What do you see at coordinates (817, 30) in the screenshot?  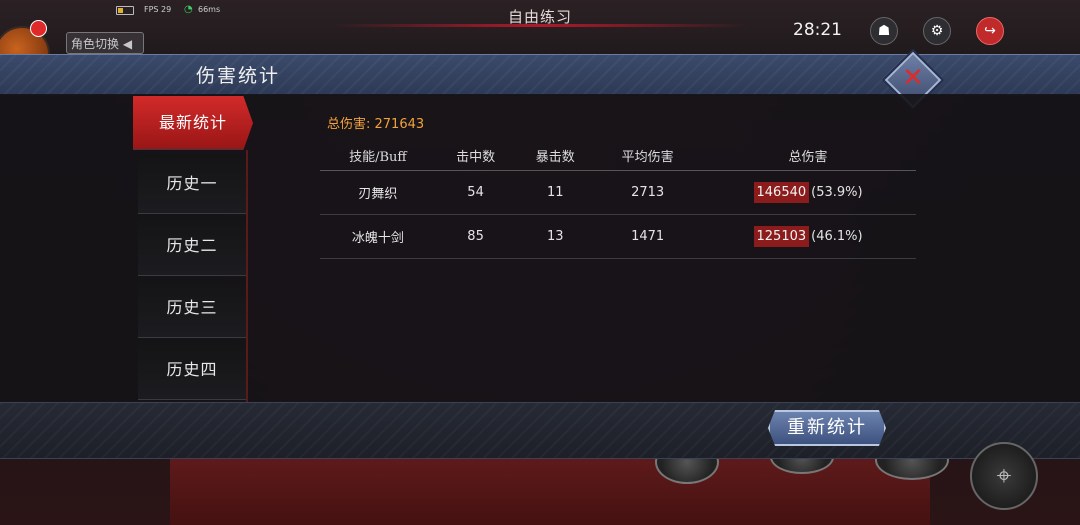 I see `match-clock: 28:21` at bounding box center [817, 30].